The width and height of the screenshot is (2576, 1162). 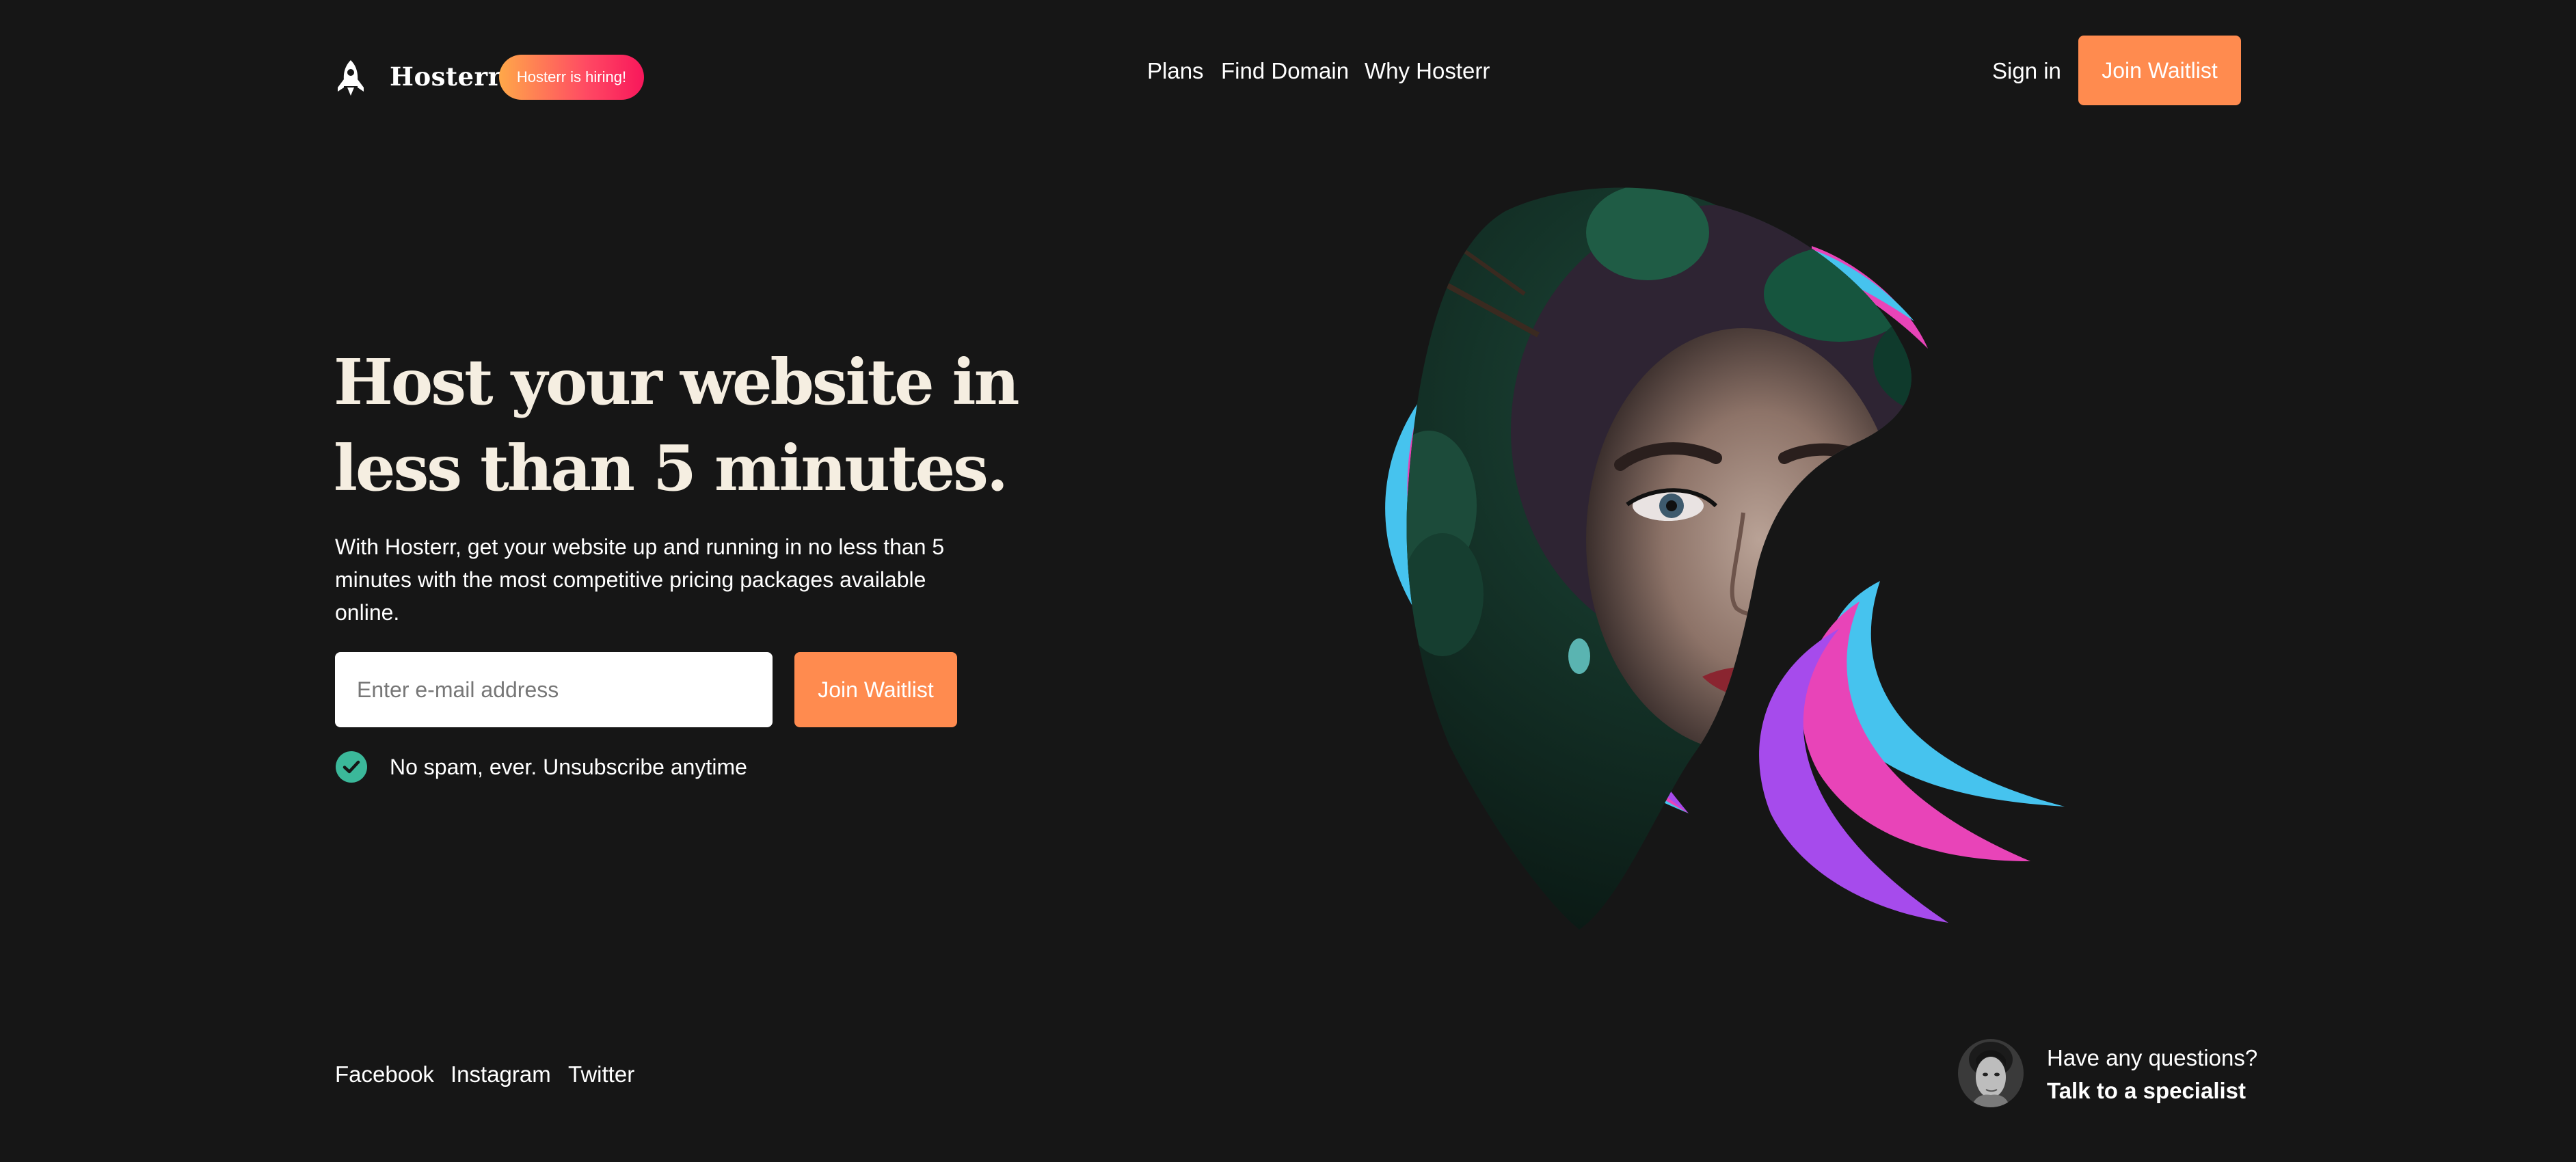 What do you see at coordinates (2026, 71) in the screenshot?
I see `sign-in-link: Sign in` at bounding box center [2026, 71].